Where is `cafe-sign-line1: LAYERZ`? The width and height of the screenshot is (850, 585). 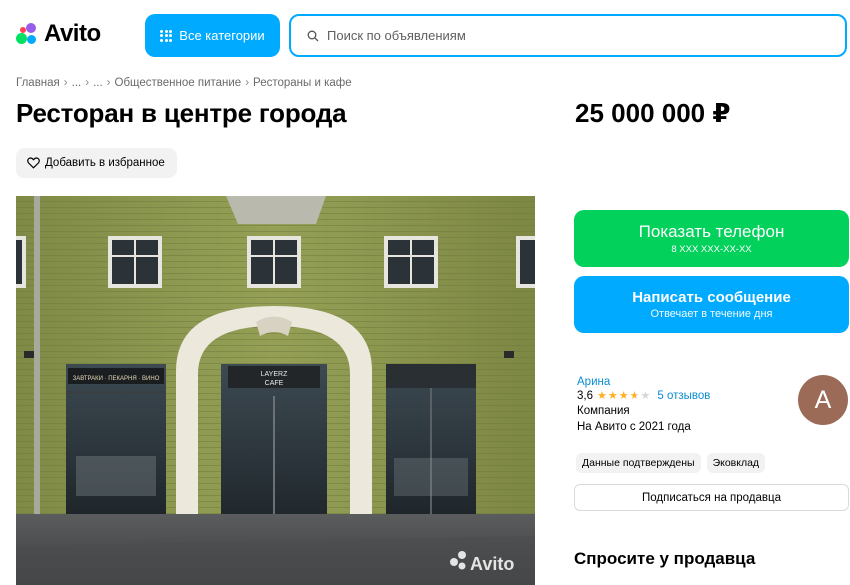 cafe-sign-line1: LAYERZ is located at coordinates (274, 374).